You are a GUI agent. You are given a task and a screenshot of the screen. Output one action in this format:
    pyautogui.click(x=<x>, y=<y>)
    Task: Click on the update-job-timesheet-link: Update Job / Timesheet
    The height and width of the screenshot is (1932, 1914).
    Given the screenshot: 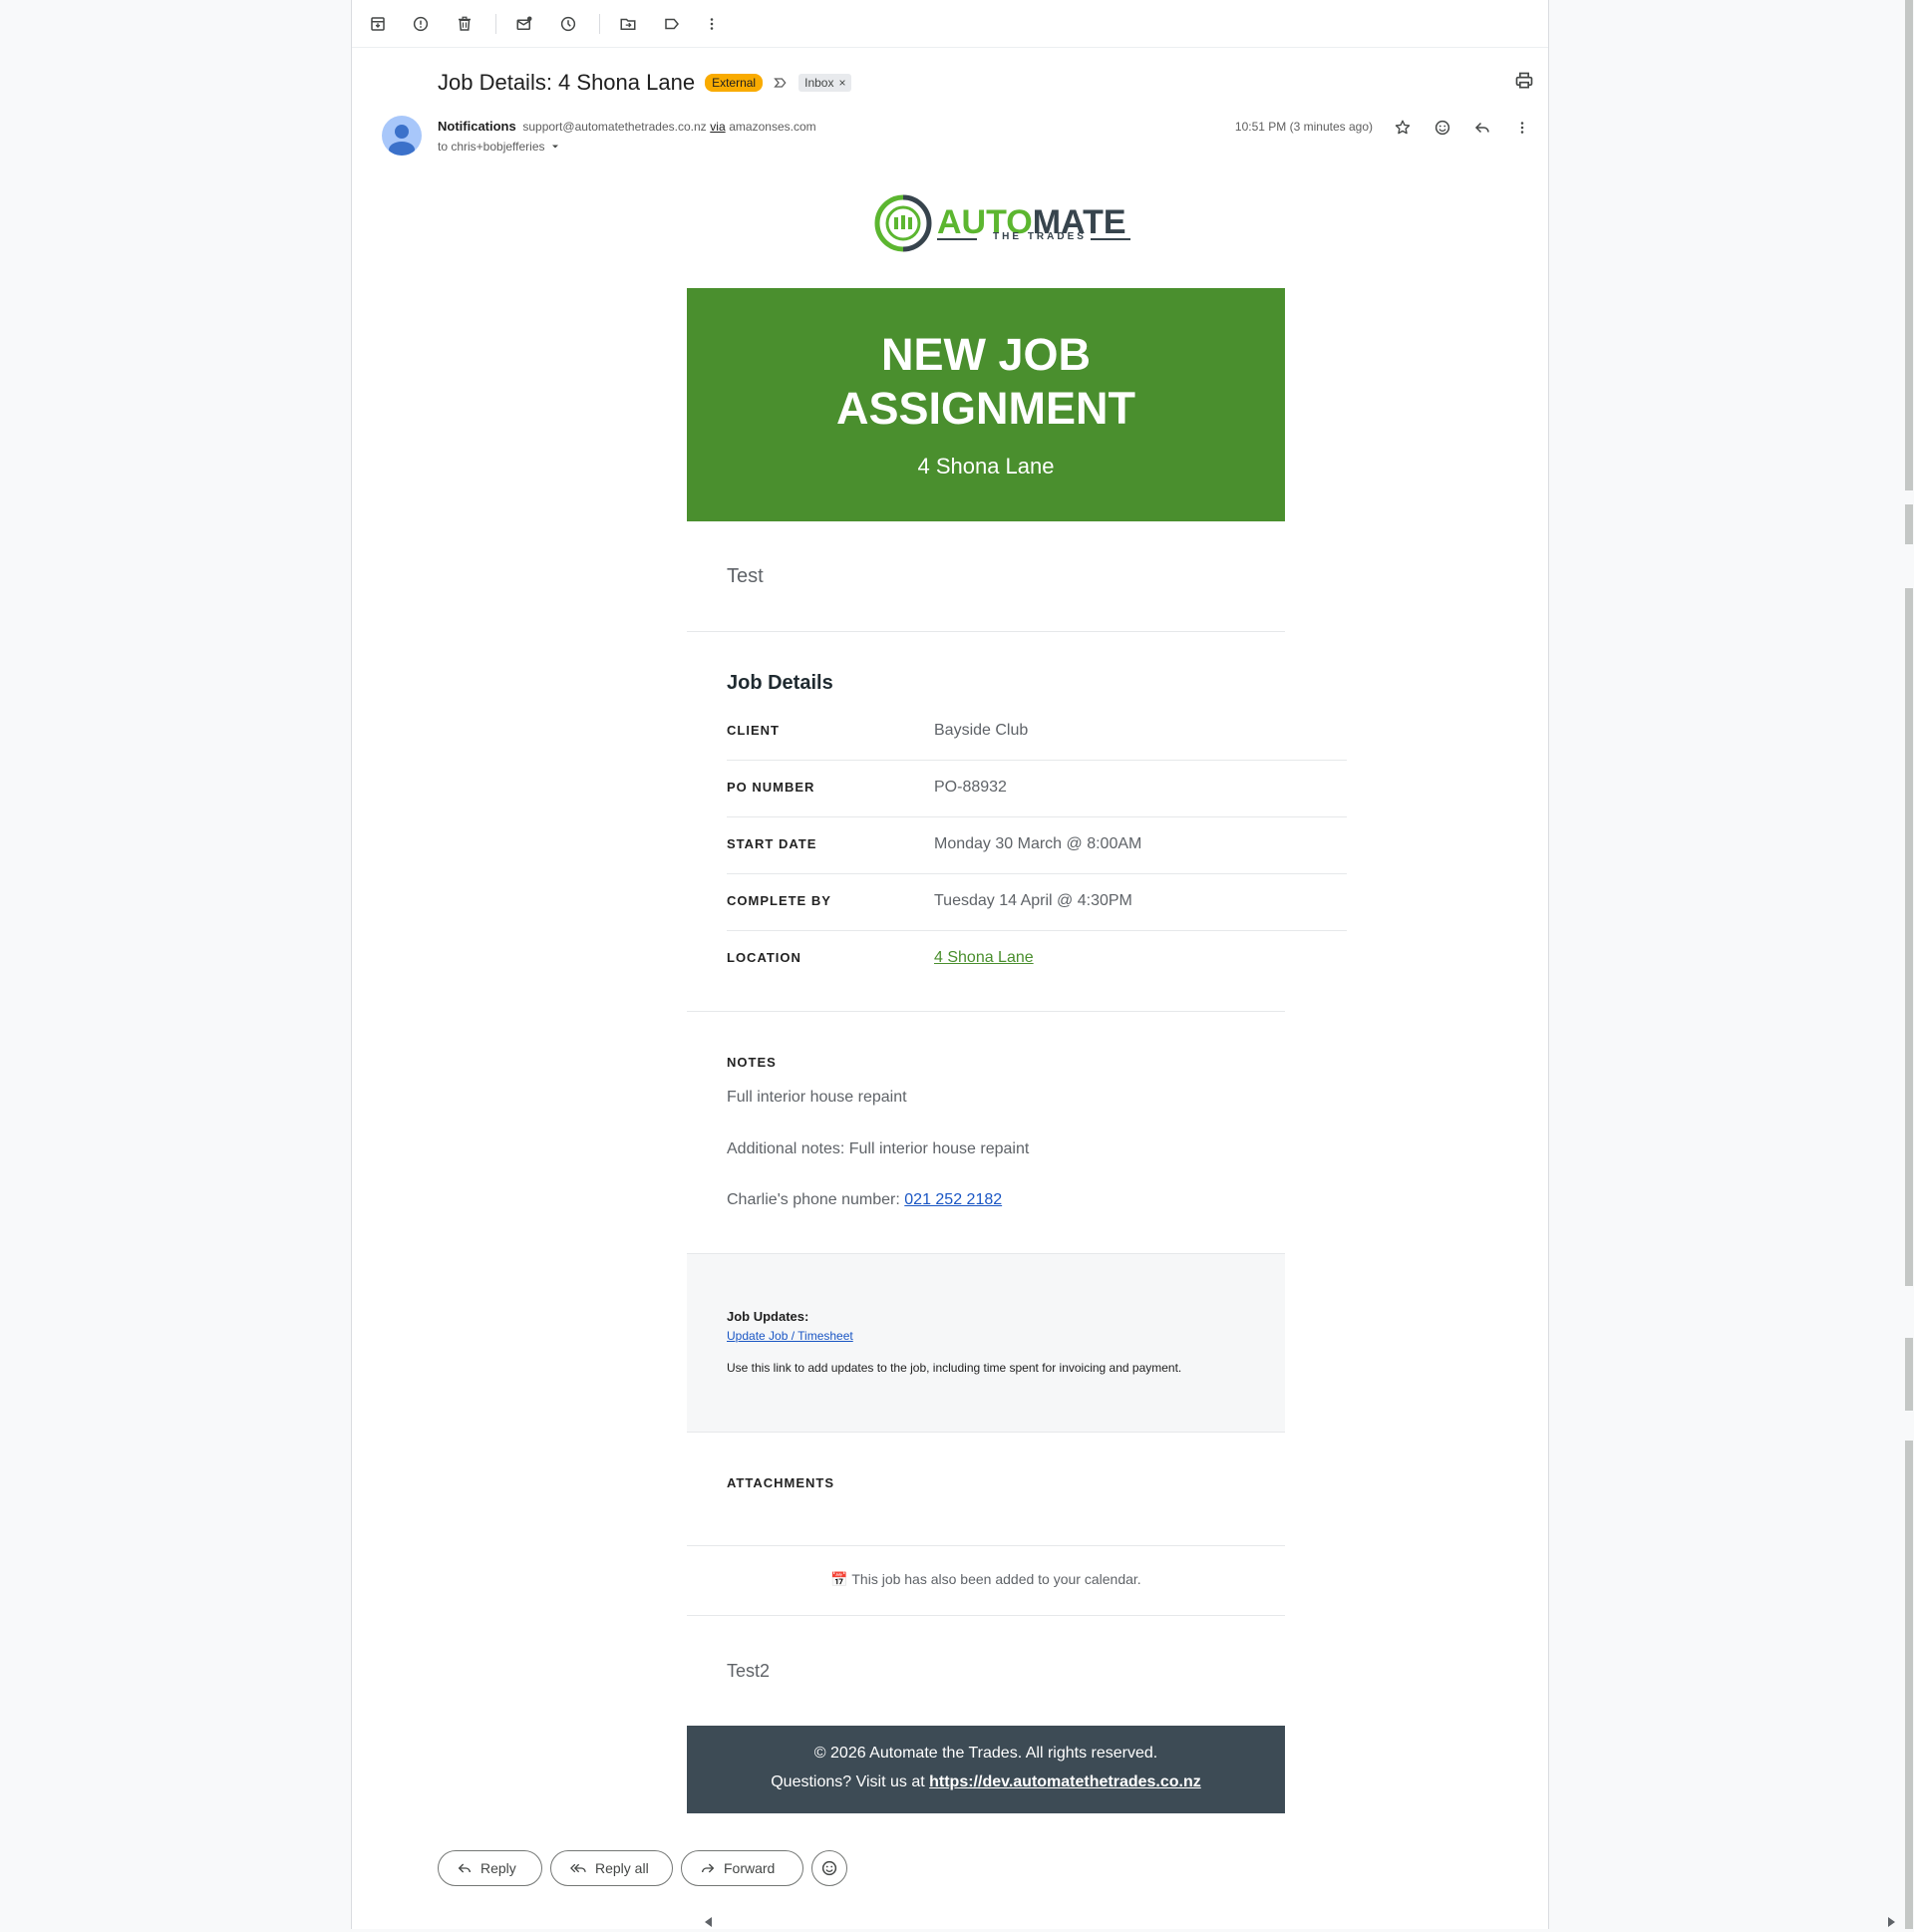 What is the action you would take?
    pyautogui.click(x=790, y=1336)
    